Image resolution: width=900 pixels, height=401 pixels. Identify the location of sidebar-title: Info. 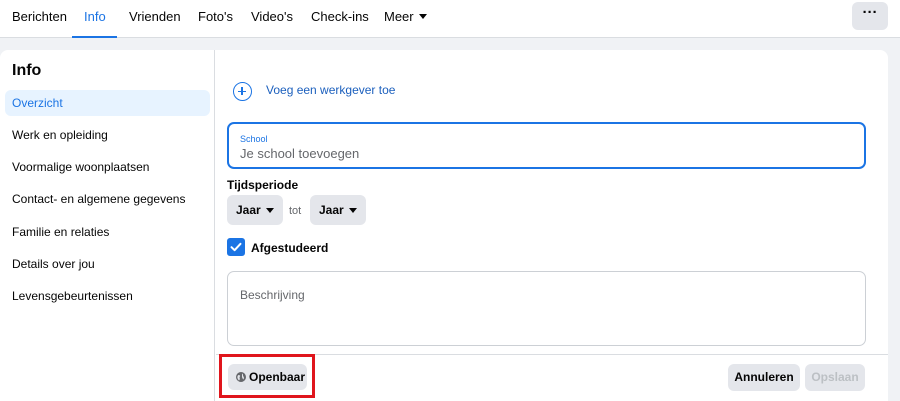
(27, 70).